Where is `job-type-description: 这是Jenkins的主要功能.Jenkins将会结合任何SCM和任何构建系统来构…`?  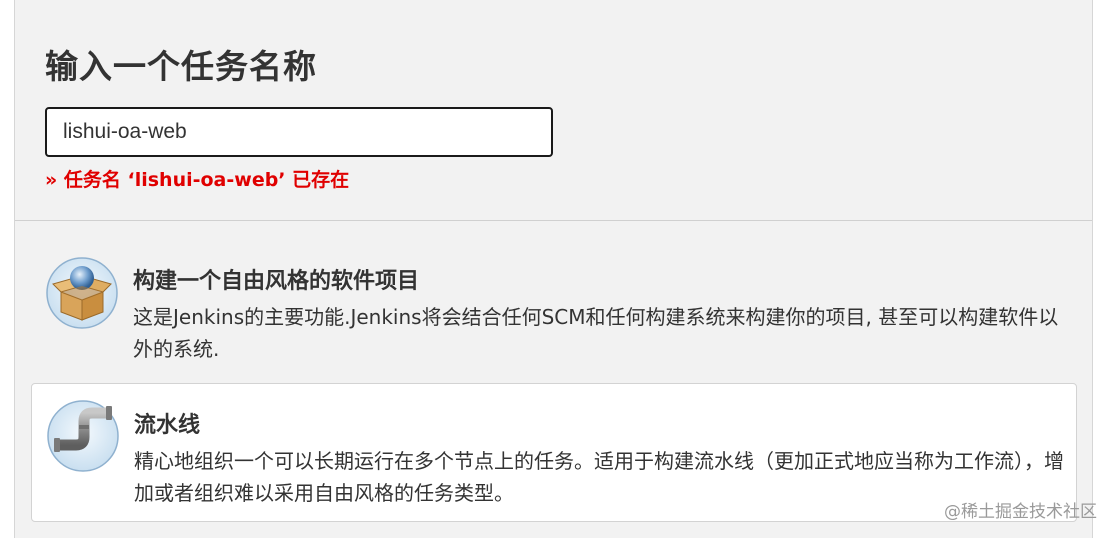 job-type-description: 这是Jenkins的主要功能.Jenkins将会结合任何SCM和任何构建系统来构… is located at coordinates (596, 333).